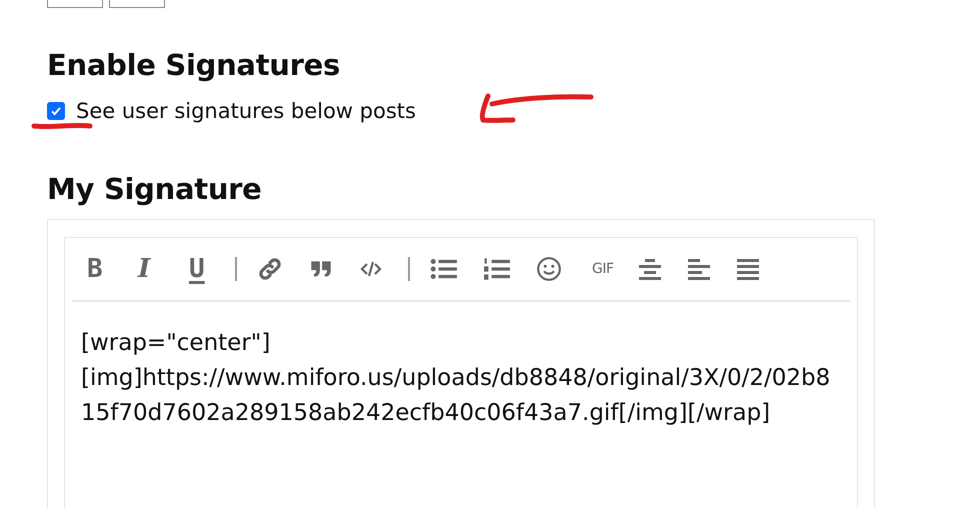 The image size is (964, 508). I want to click on underline-button: U, so click(209, 269).